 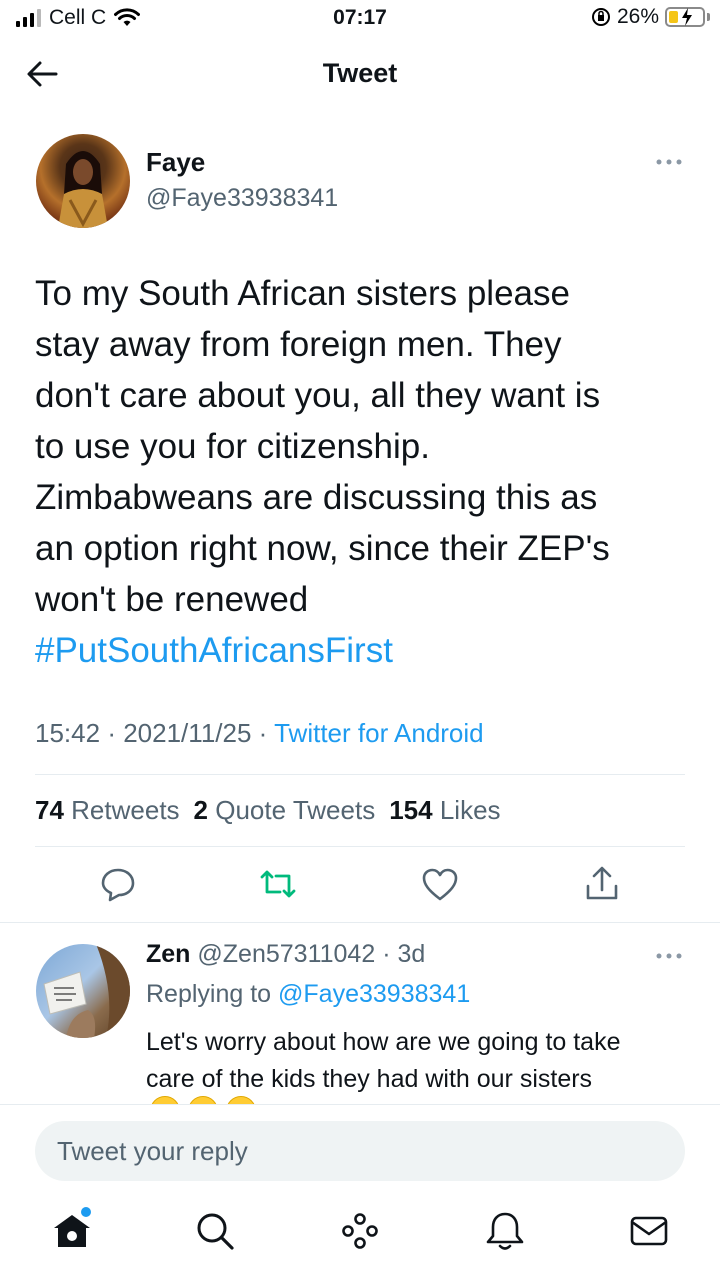 What do you see at coordinates (669, 162) in the screenshot?
I see `more-options-icon` at bounding box center [669, 162].